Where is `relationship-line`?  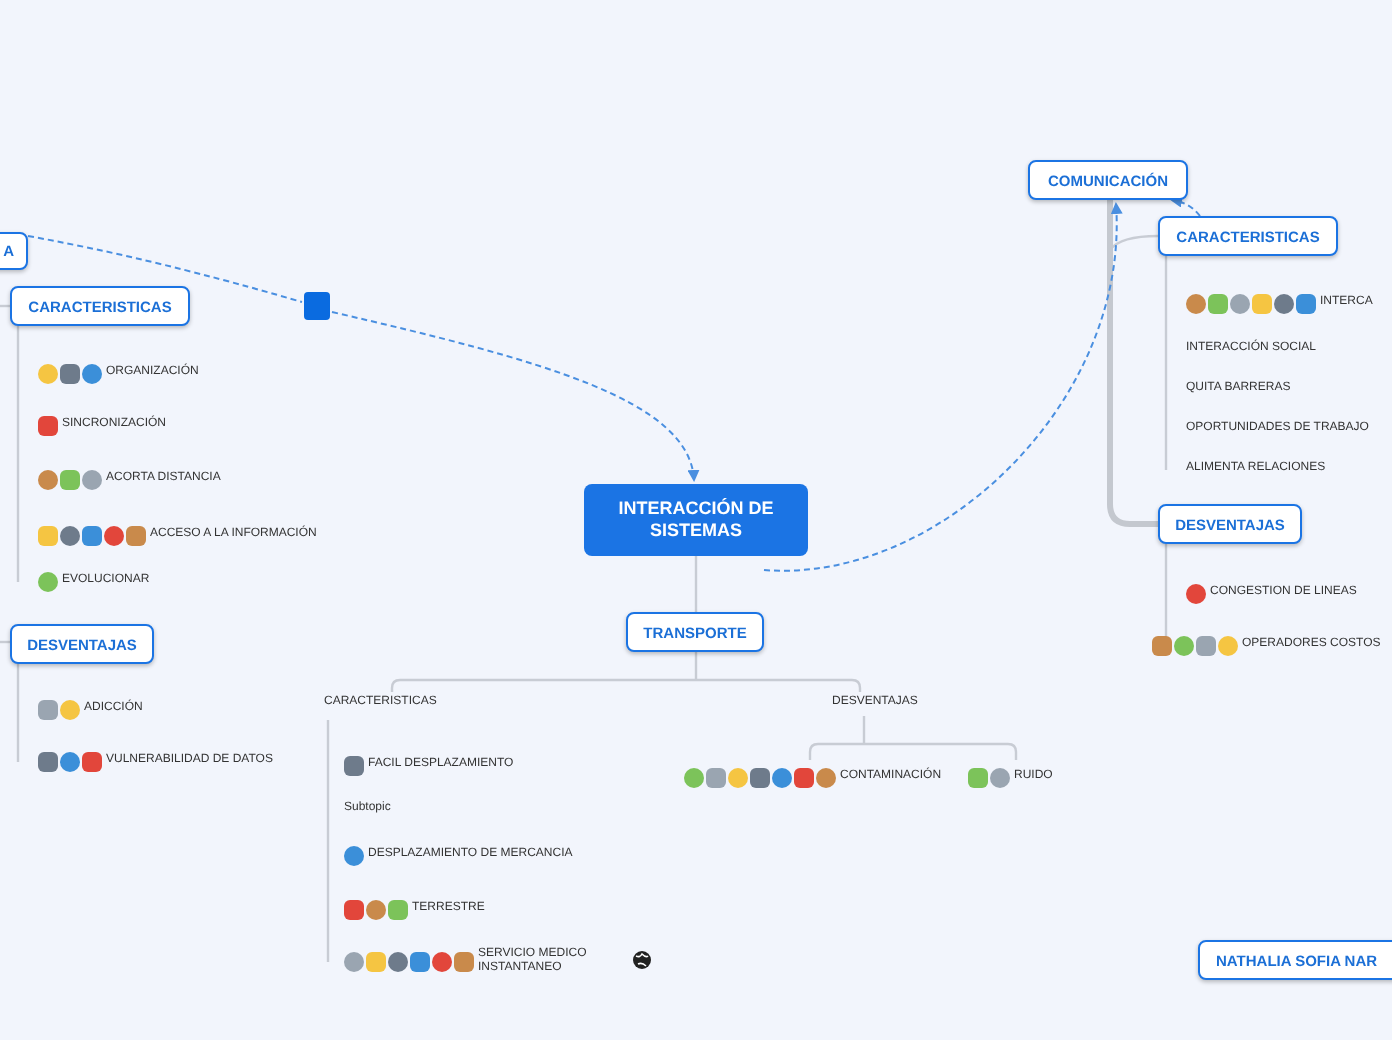
relationship-line is located at coordinates (1185, 206).